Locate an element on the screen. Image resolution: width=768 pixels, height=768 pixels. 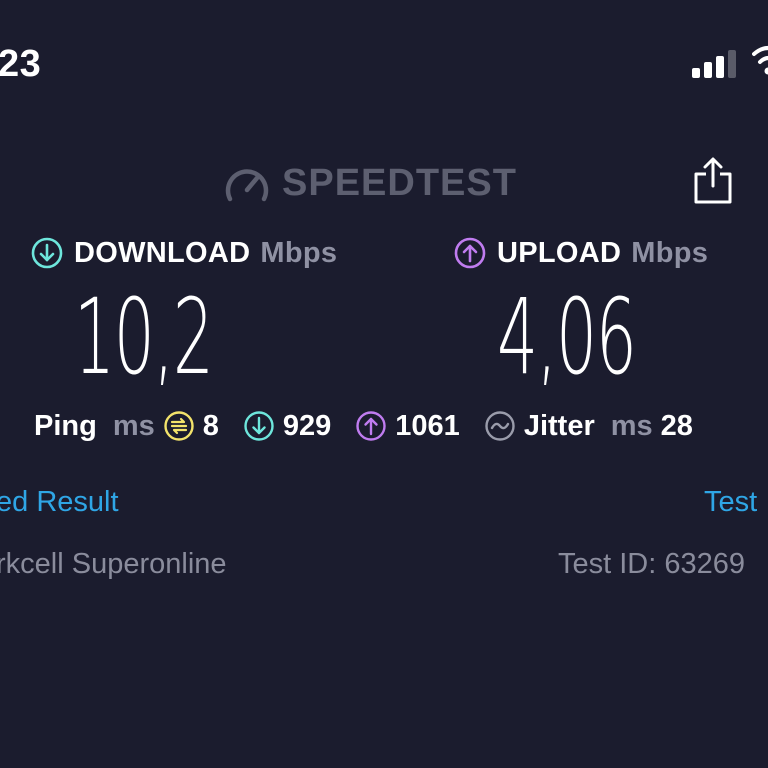
wifi-icon is located at coordinates (760, 60).